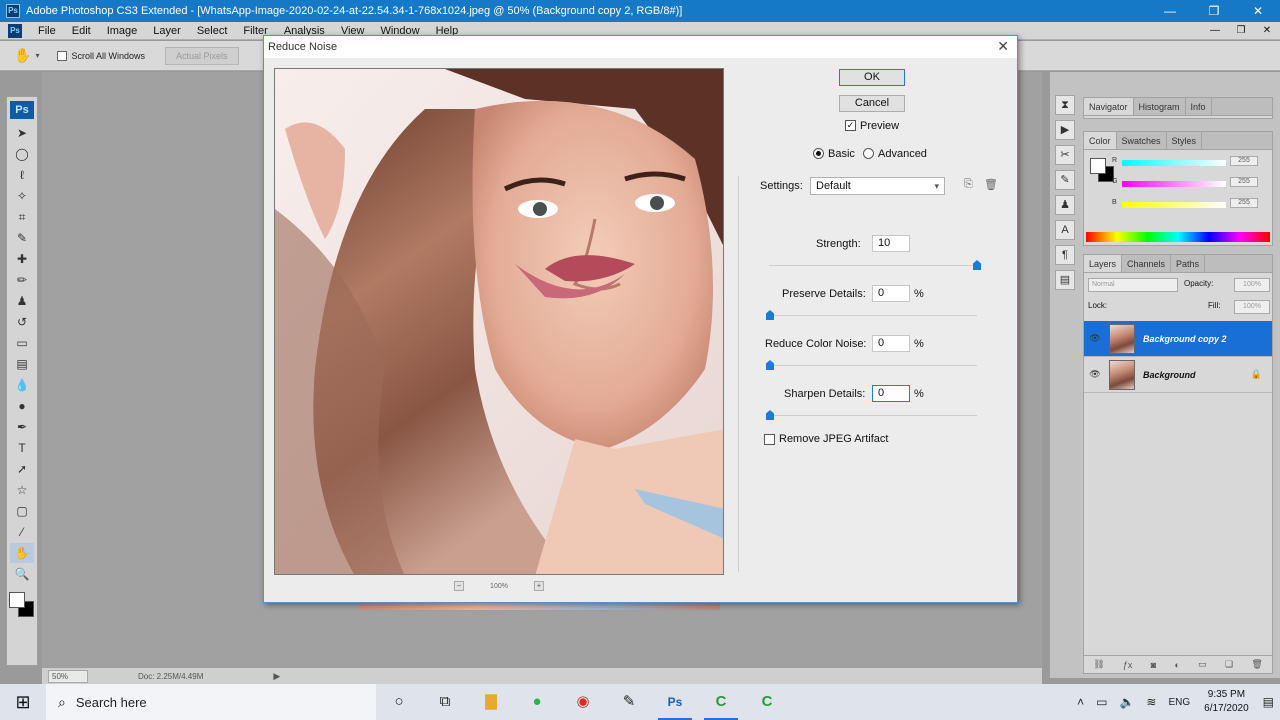 The height and width of the screenshot is (720, 1280). I want to click on link-layers-icon: ⛓, so click(1098, 664).